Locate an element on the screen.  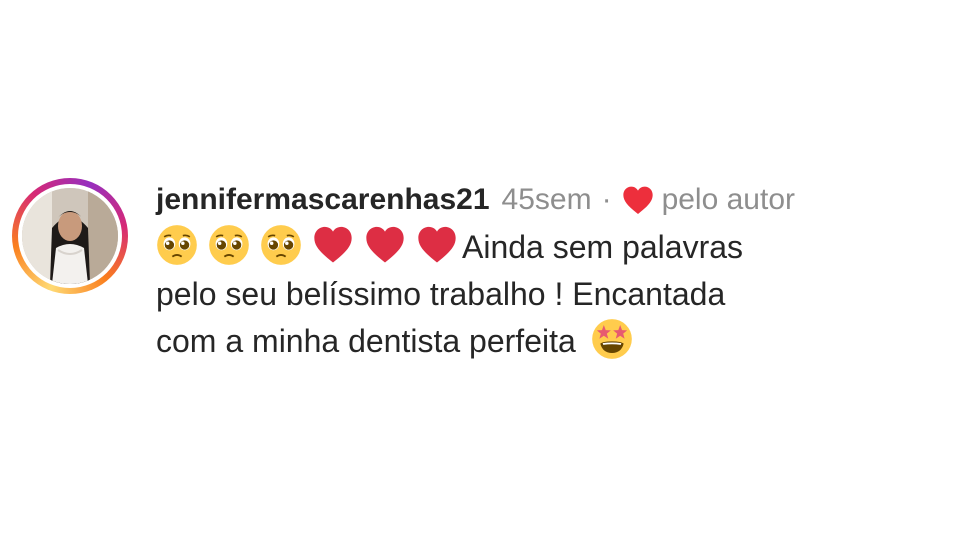
comment-text-line-1: Ainda sem palavras is located at coordinates (603, 247).